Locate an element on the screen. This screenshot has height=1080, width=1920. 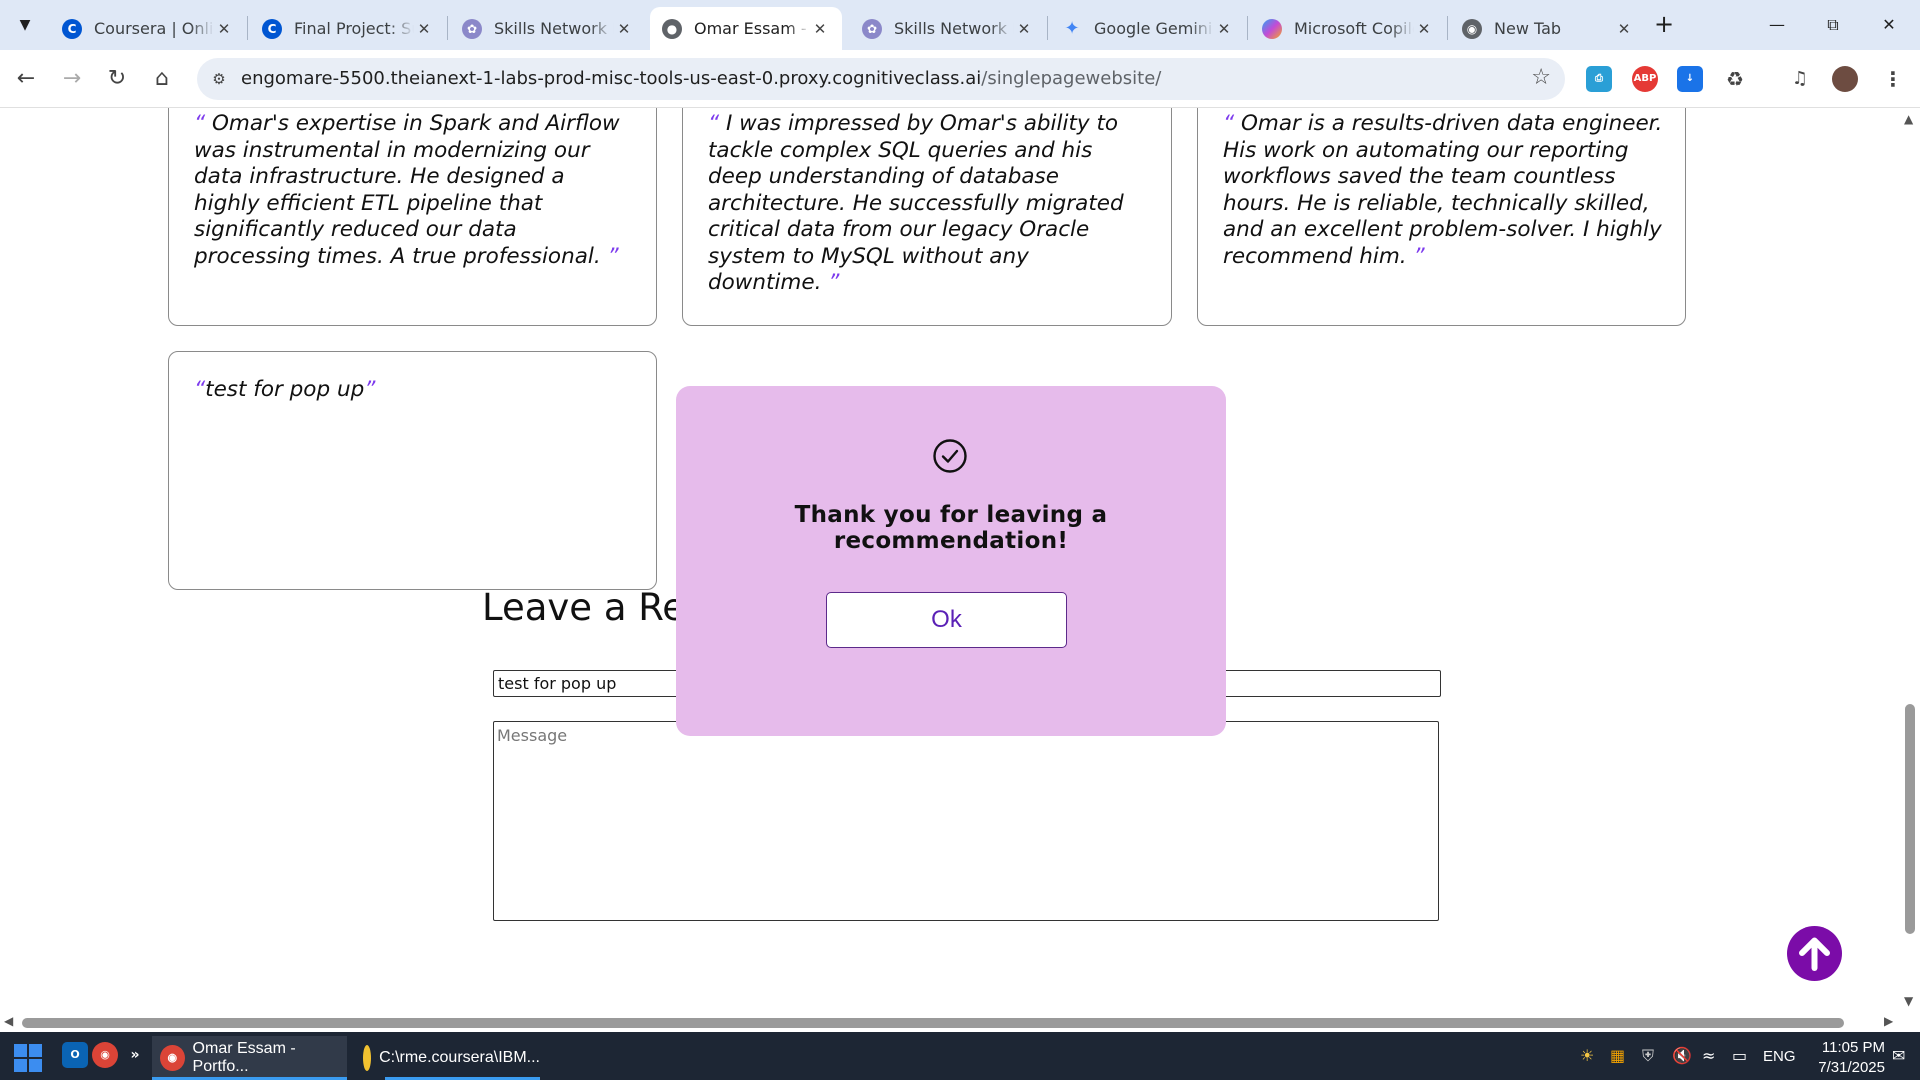
horizontal-scroll-thumb is located at coordinates (933, 1023).